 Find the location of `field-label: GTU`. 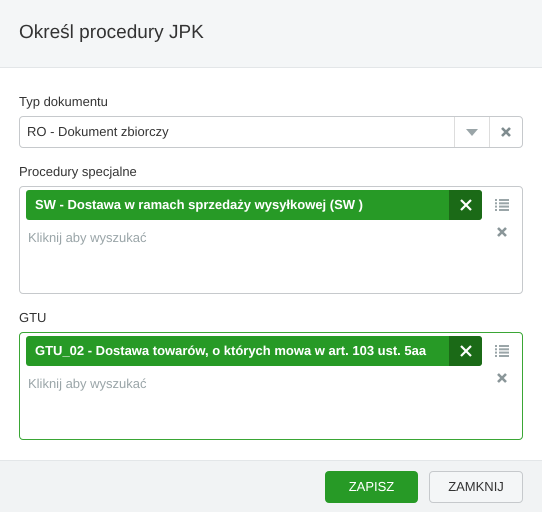

field-label: GTU is located at coordinates (33, 318).